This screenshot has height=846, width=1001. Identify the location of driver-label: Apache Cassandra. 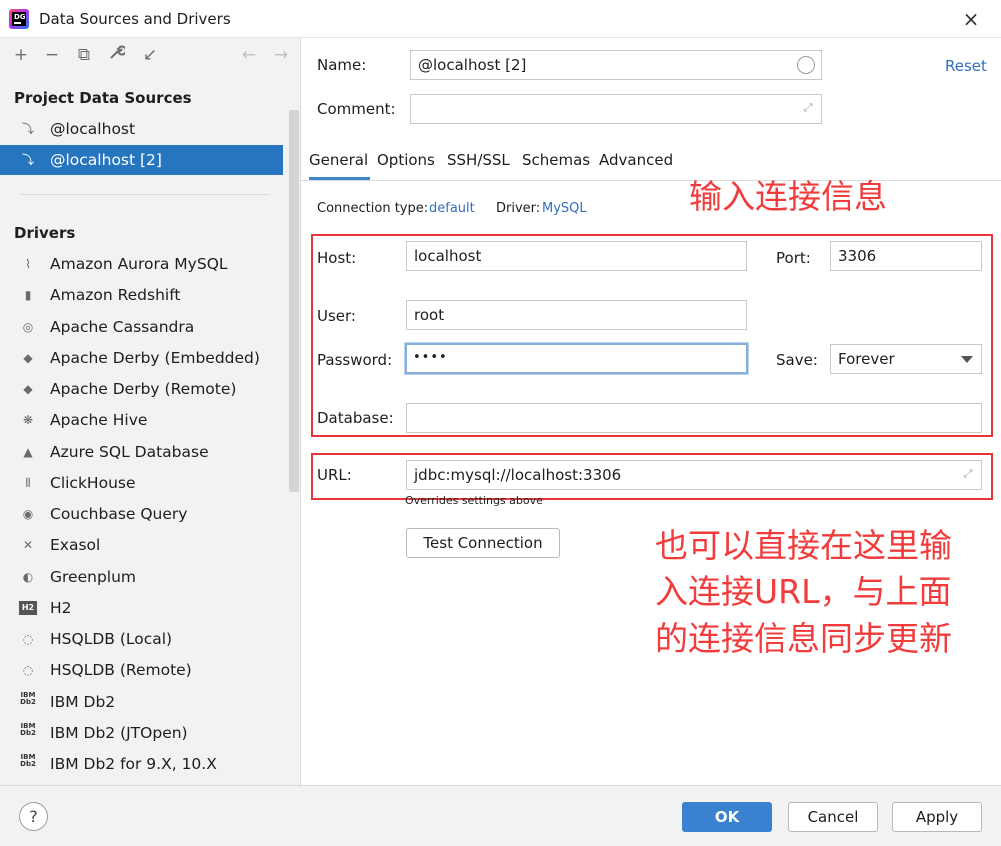
(122, 327).